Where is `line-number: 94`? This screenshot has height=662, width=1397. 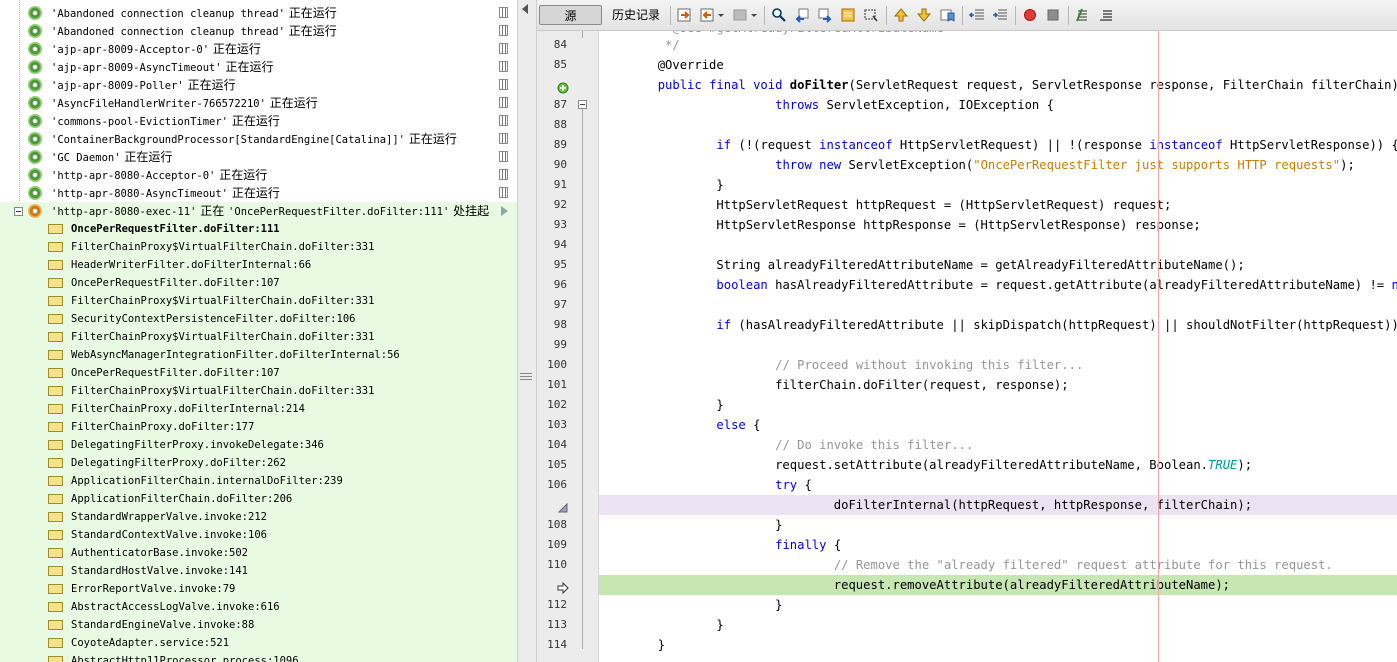
line-number: 94 is located at coordinates (552, 245).